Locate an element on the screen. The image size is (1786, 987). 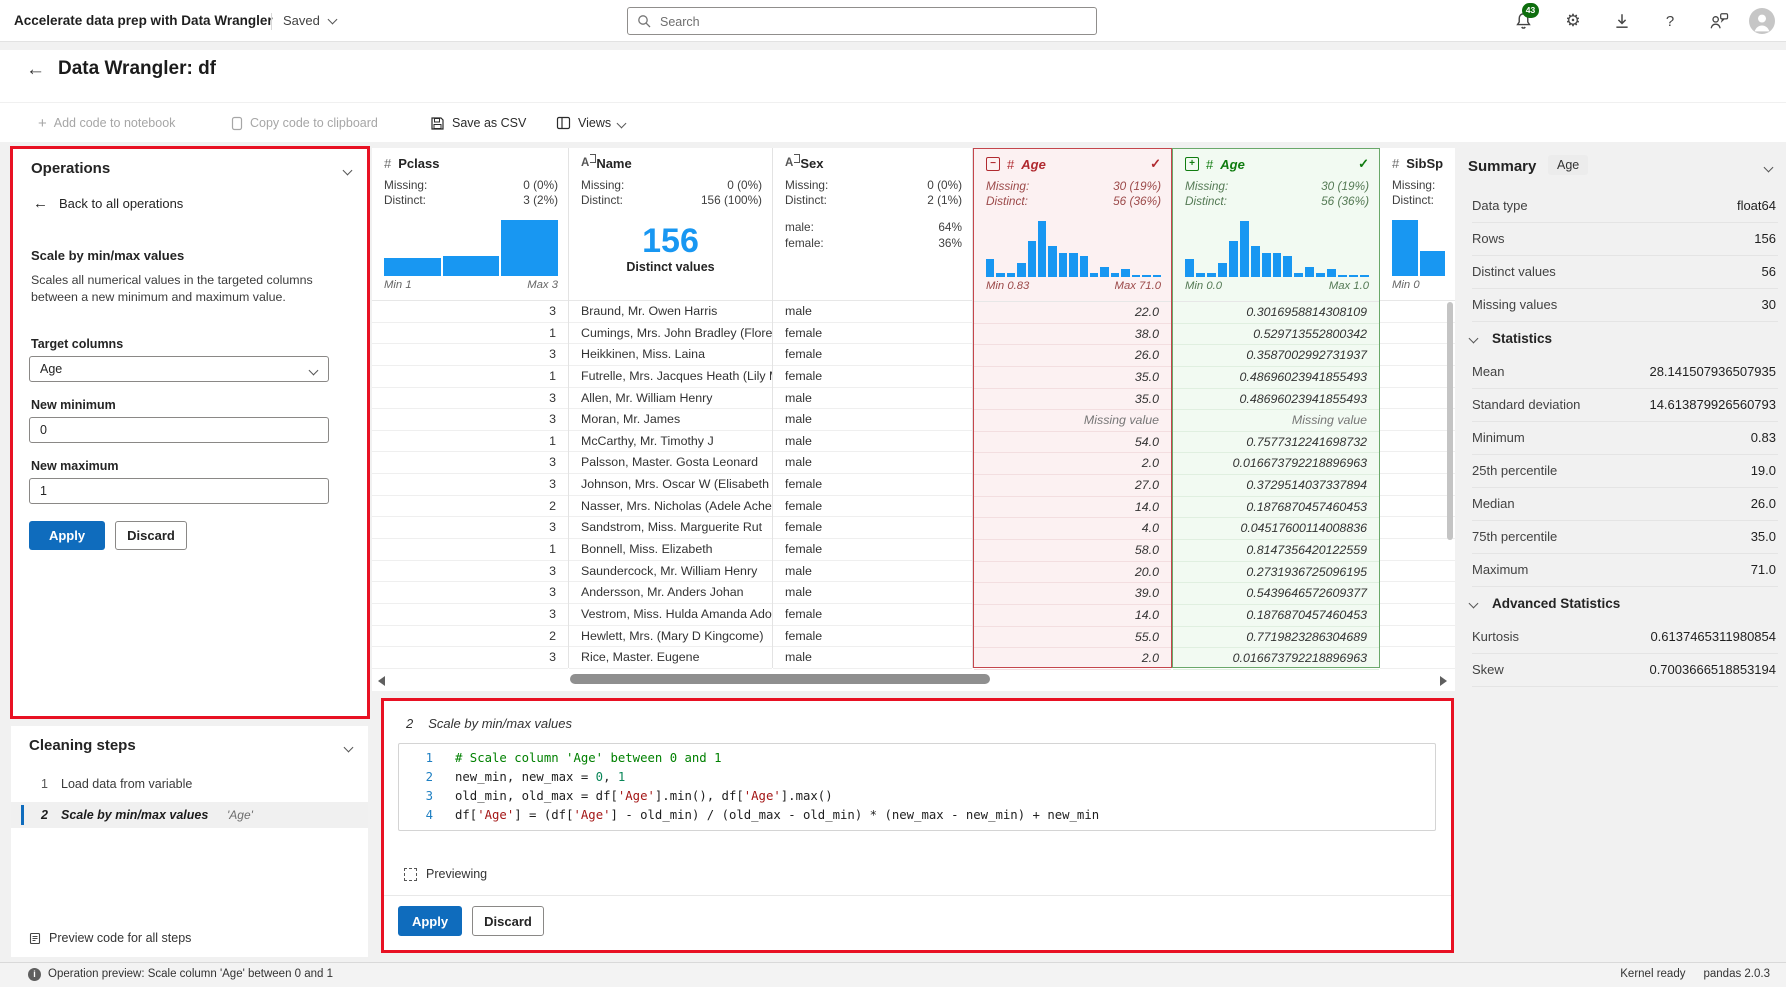
discard-operation-button: Discard is located at coordinates (151, 535).